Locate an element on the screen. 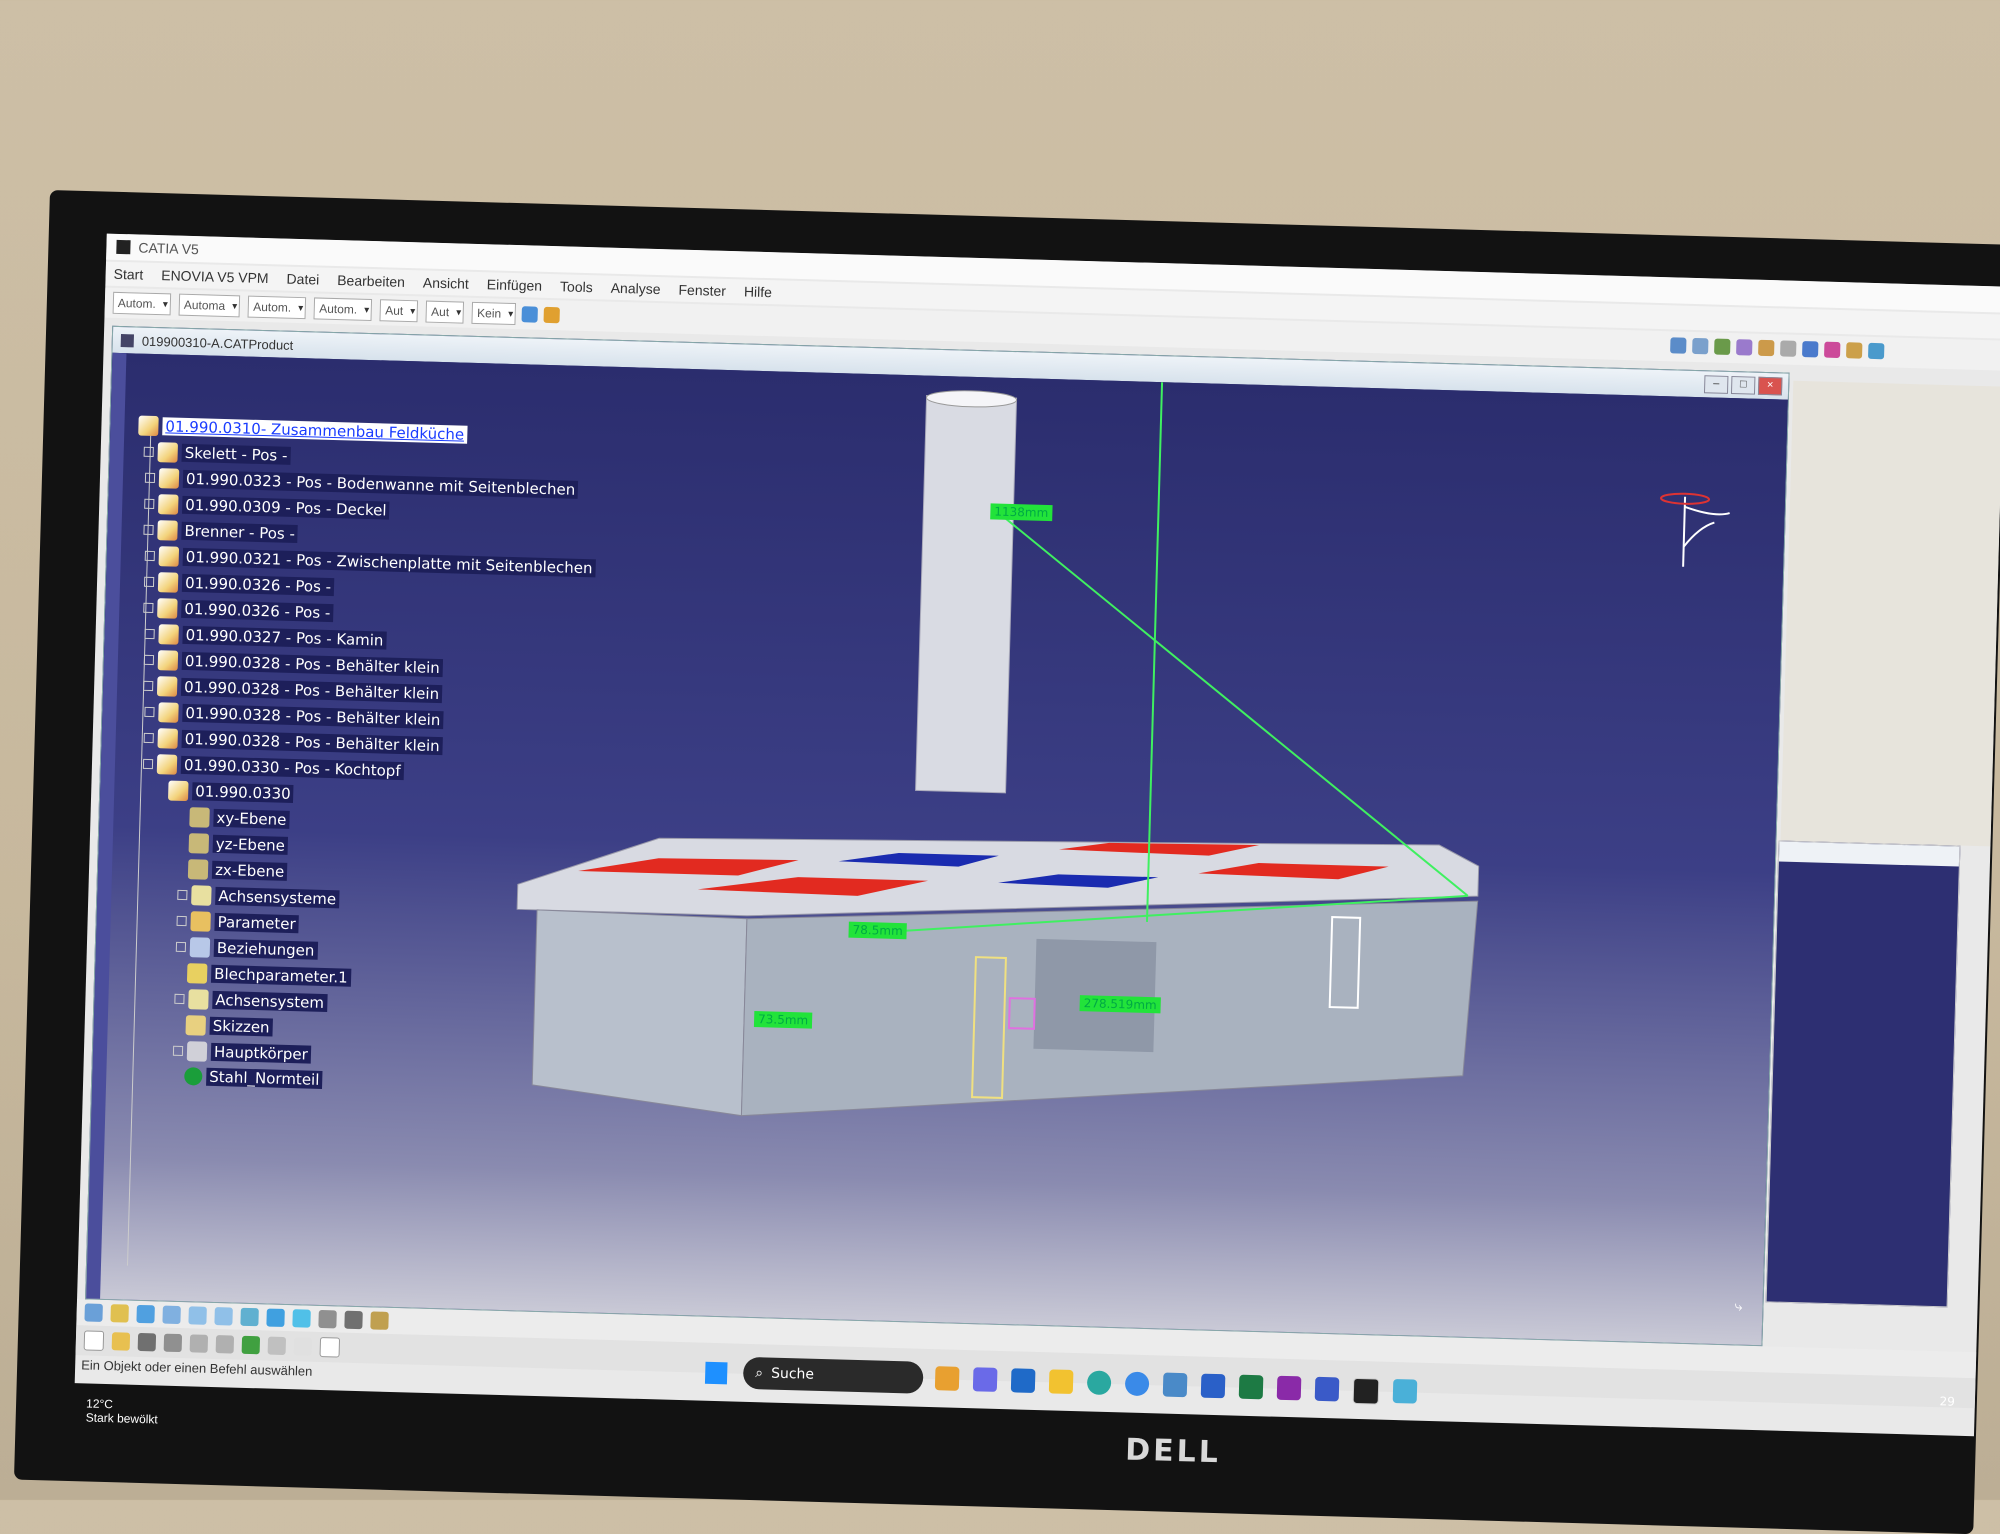 This screenshot has height=1534, width=2000. catia-taskbar-icon is located at coordinates (1366, 1391).